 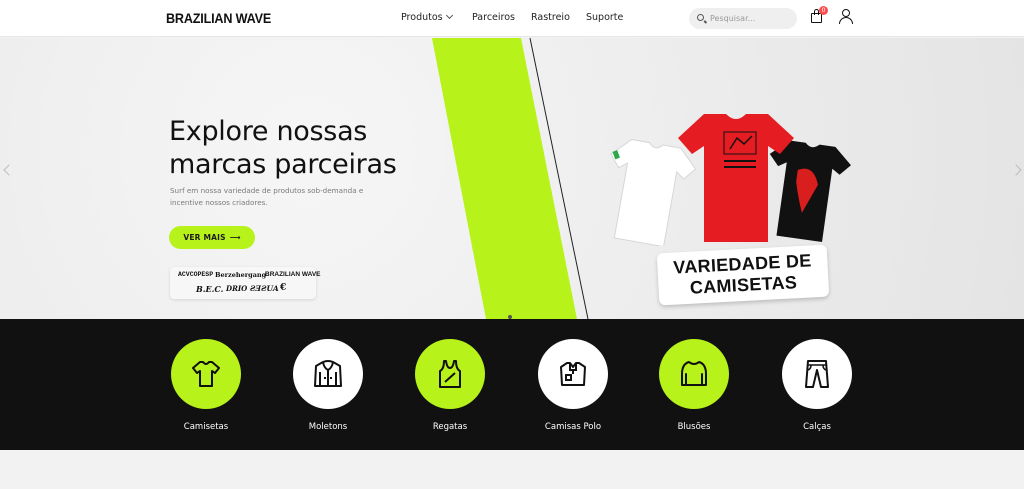 I want to click on category-label: Camisas Polo, so click(x=573, y=427).